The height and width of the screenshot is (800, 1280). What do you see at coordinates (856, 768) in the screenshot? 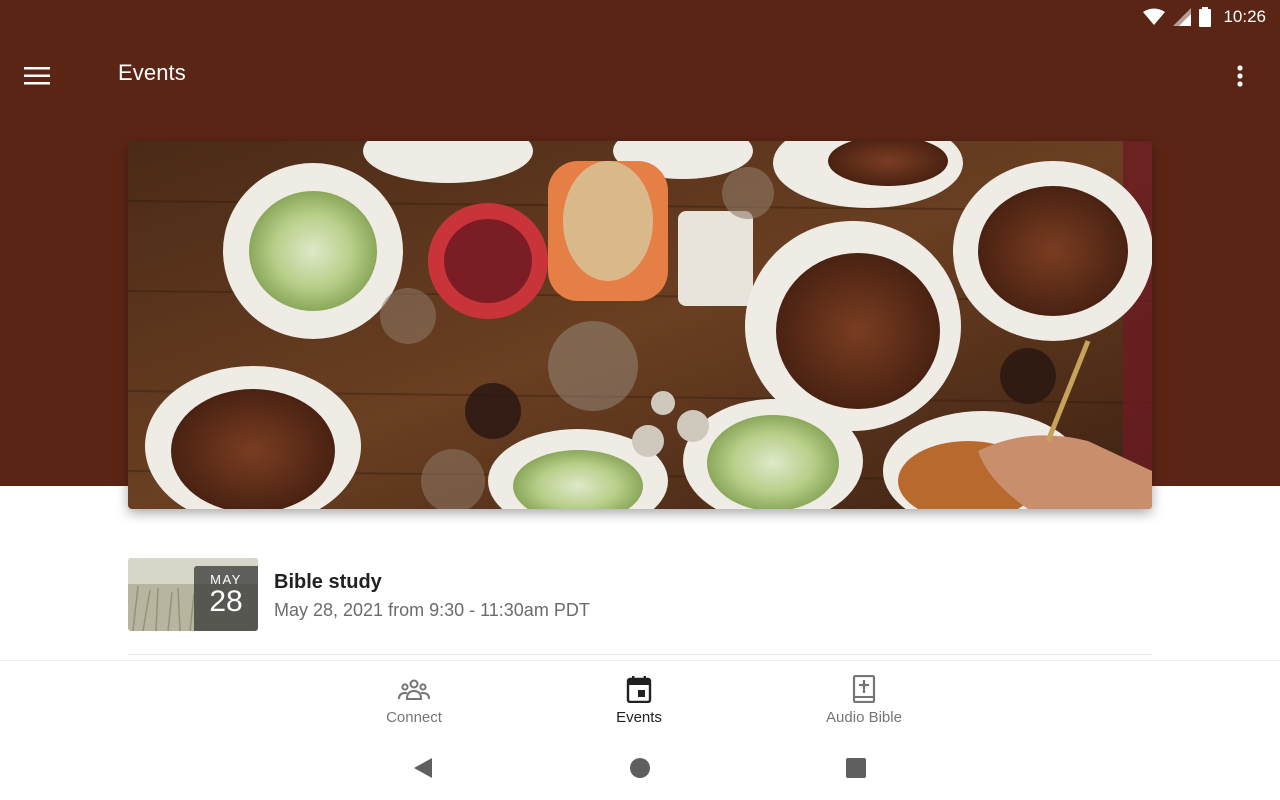
I see `recents-icon` at bounding box center [856, 768].